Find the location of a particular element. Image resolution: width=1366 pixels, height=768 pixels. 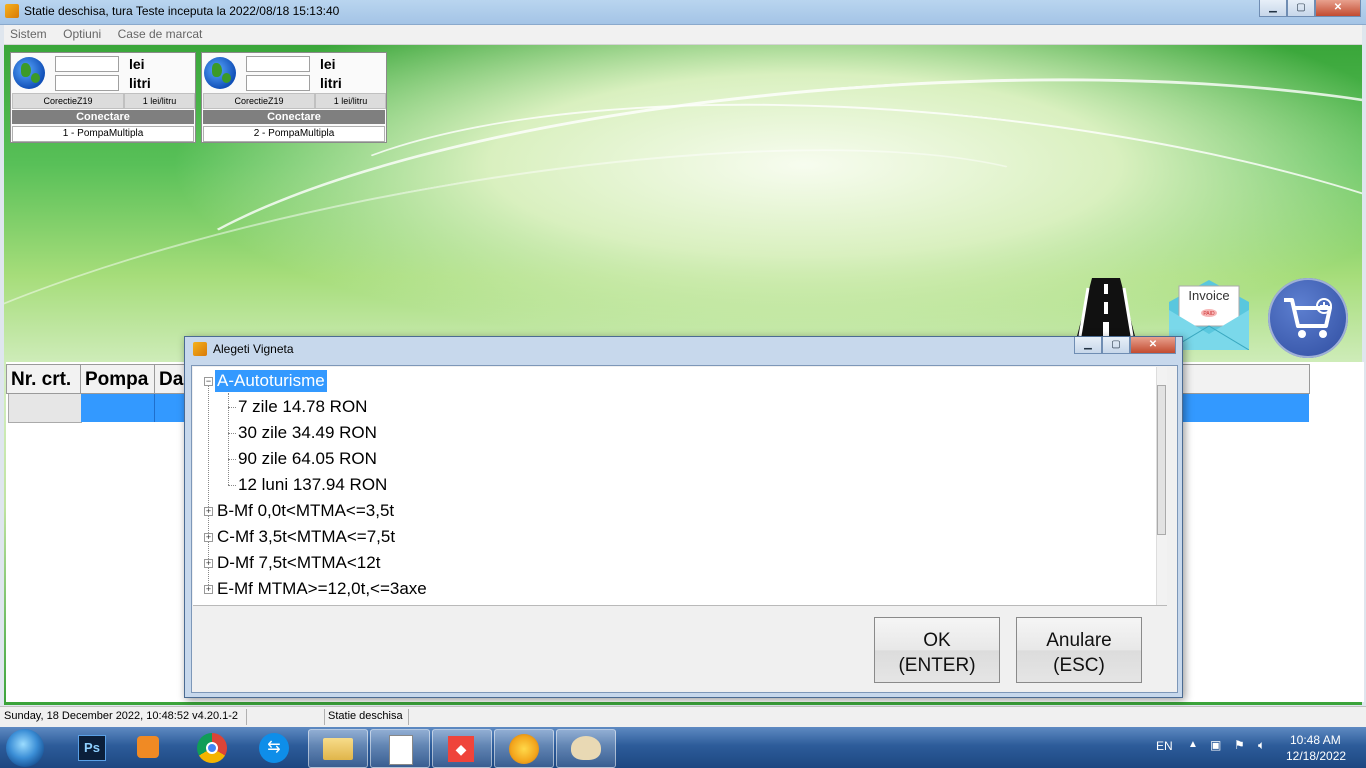

tree-node-b: B-Mf 0,0t<MTMA<=3,5t is located at coordinates (305, 511).